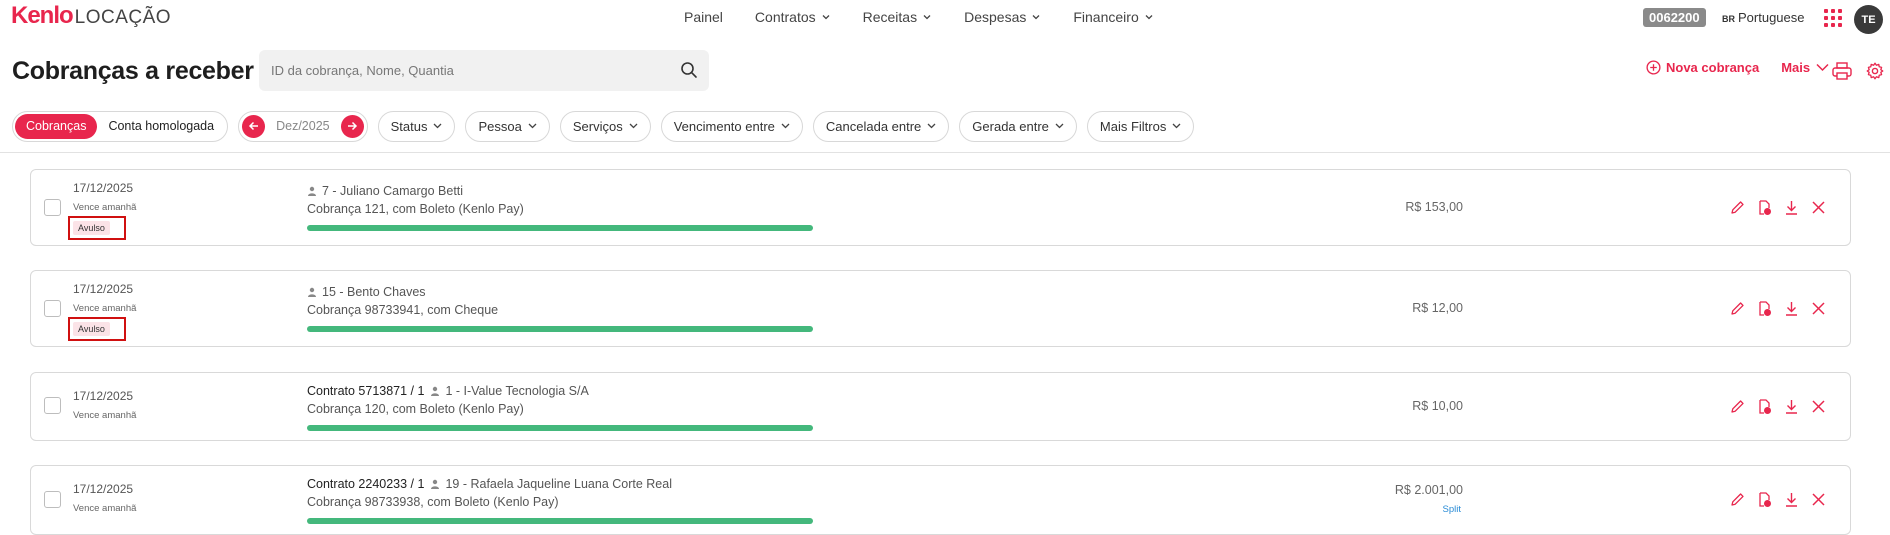  I want to click on filter-label: Gerada entre, so click(1010, 126).